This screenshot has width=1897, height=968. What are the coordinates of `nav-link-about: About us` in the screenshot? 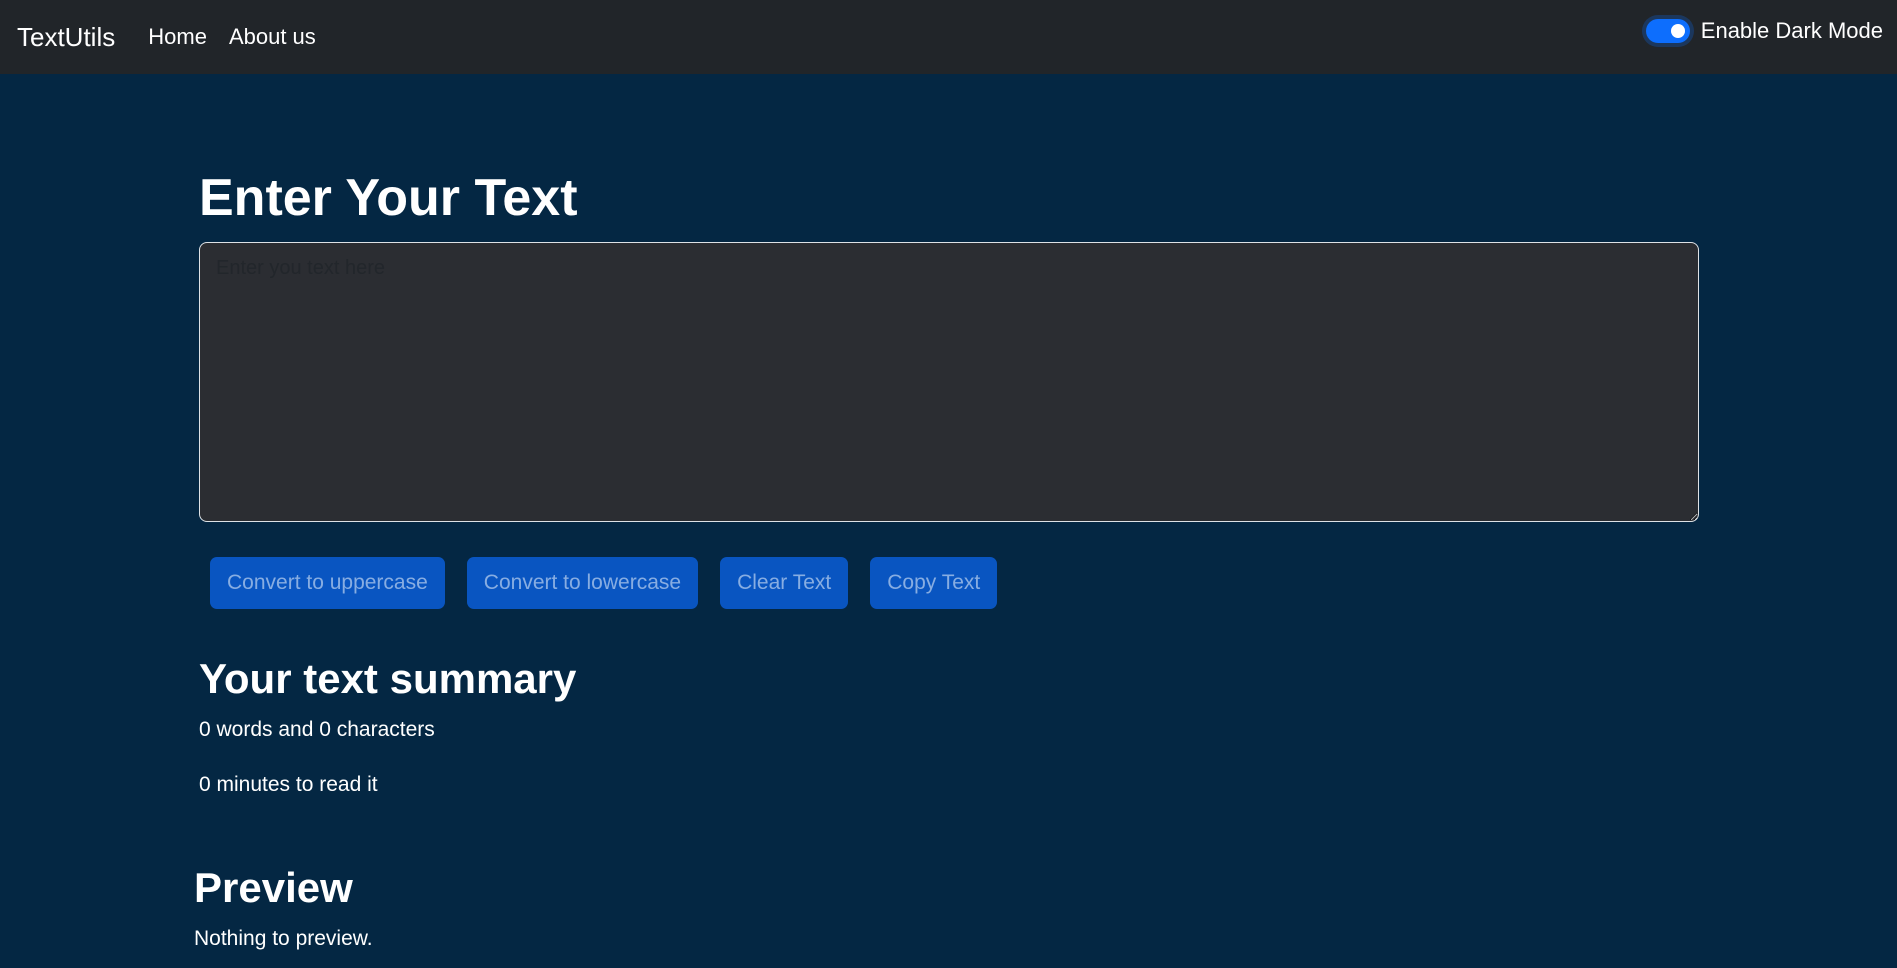 It's located at (272, 37).